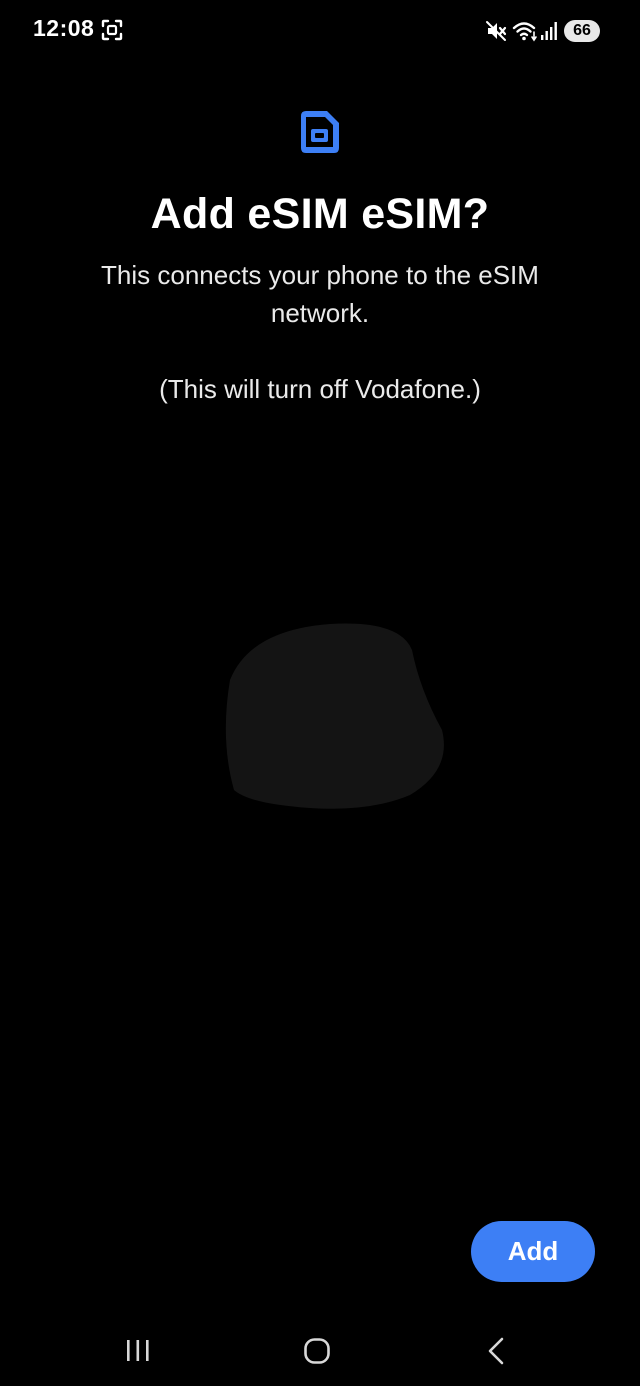 Image resolution: width=640 pixels, height=1386 pixels. I want to click on dialog-note: (This will turn off Vodafone.), so click(320, 389).